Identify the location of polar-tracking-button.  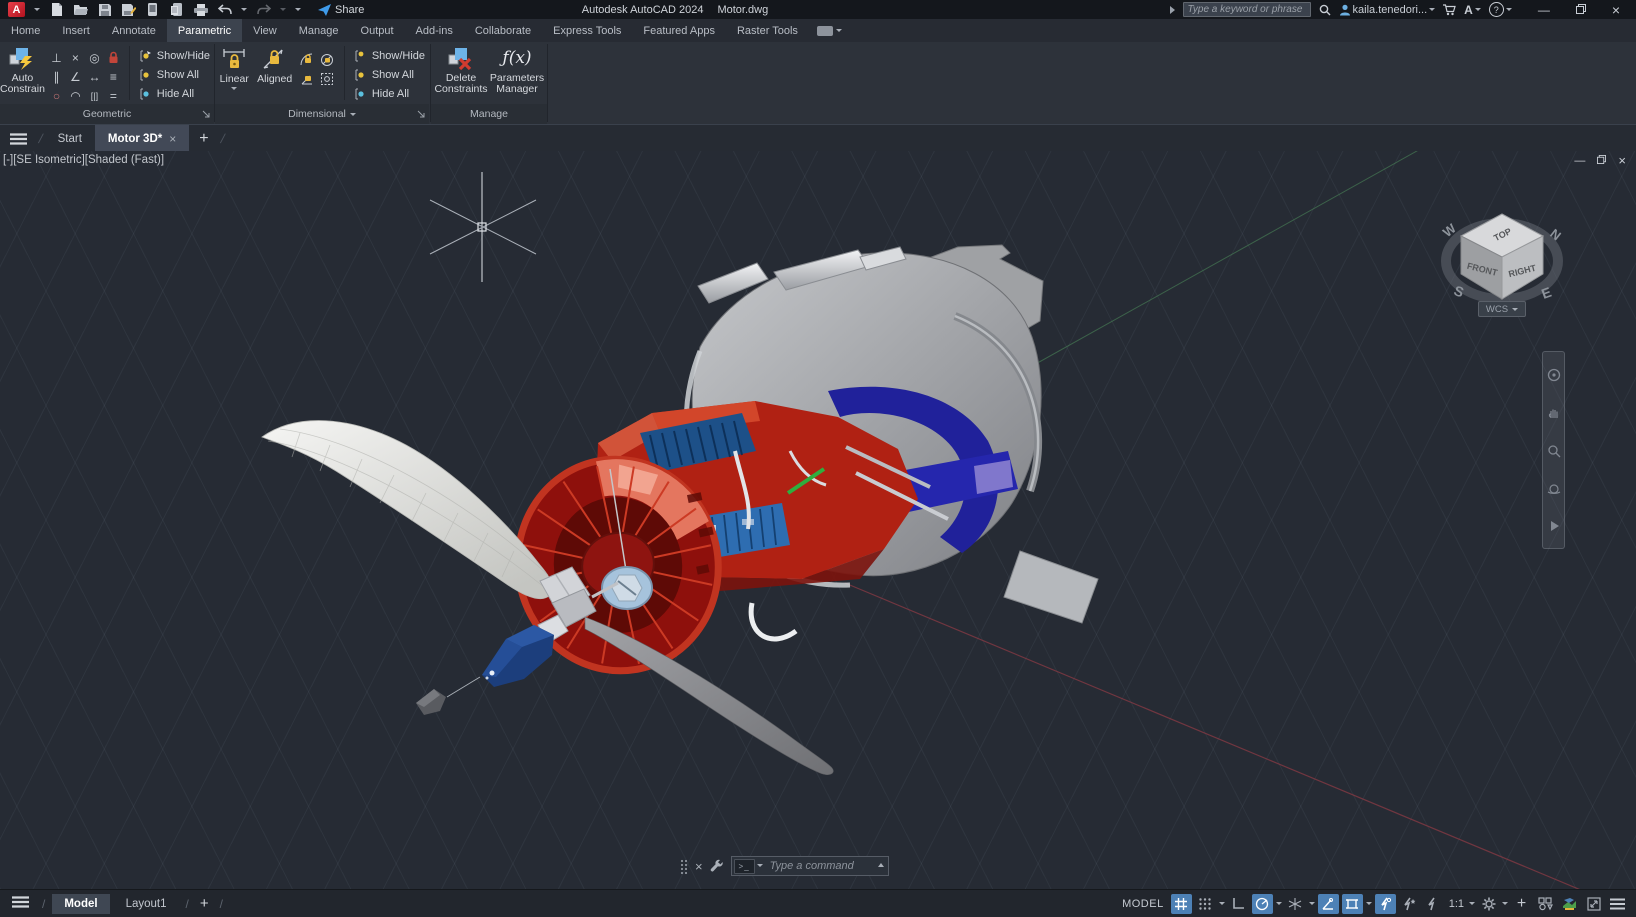
(1262, 903).